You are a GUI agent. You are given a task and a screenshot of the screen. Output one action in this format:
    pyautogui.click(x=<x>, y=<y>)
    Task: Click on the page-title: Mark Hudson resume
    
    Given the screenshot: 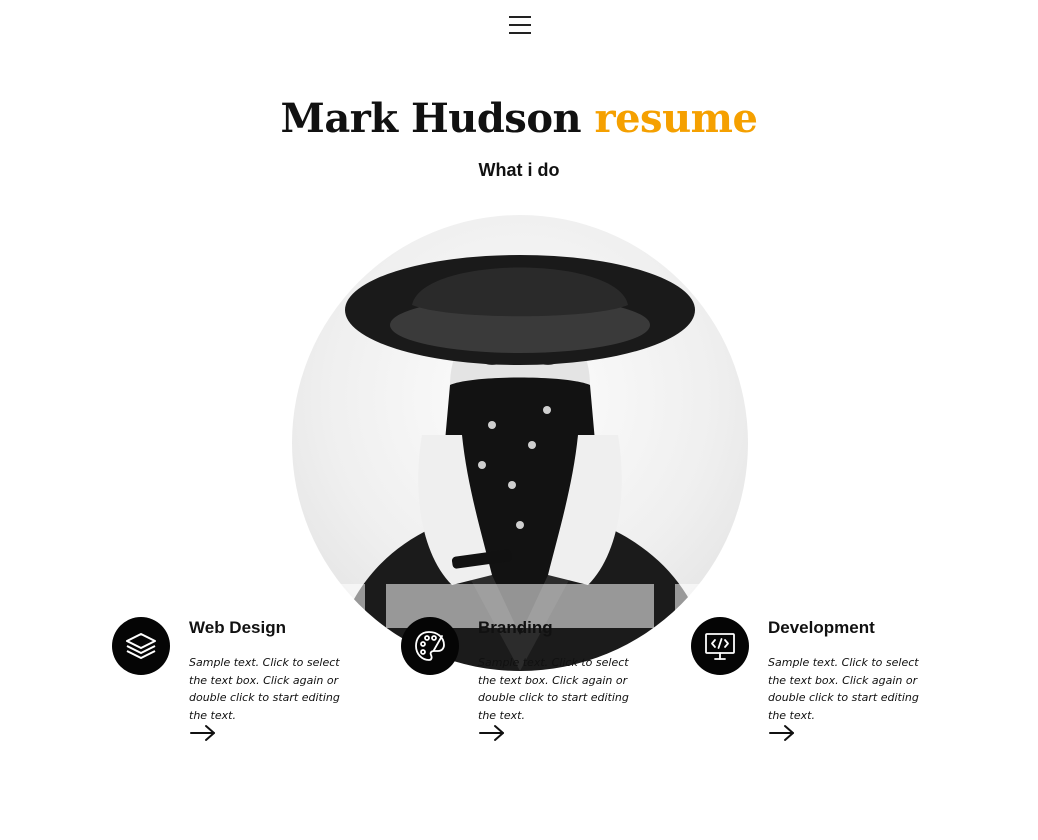 What is the action you would take?
    pyautogui.click(x=519, y=118)
    